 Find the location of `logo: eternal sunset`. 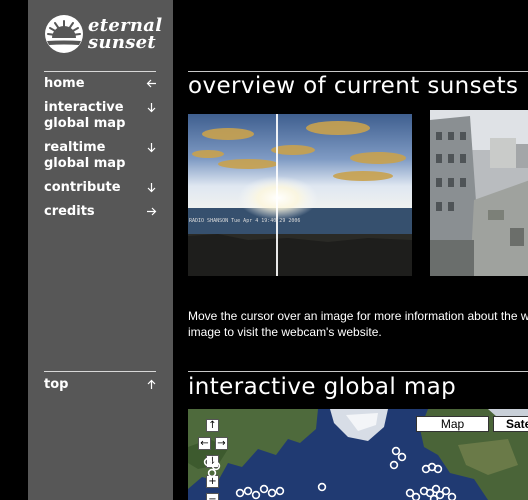

logo: eternal sunset is located at coordinates (106, 34).